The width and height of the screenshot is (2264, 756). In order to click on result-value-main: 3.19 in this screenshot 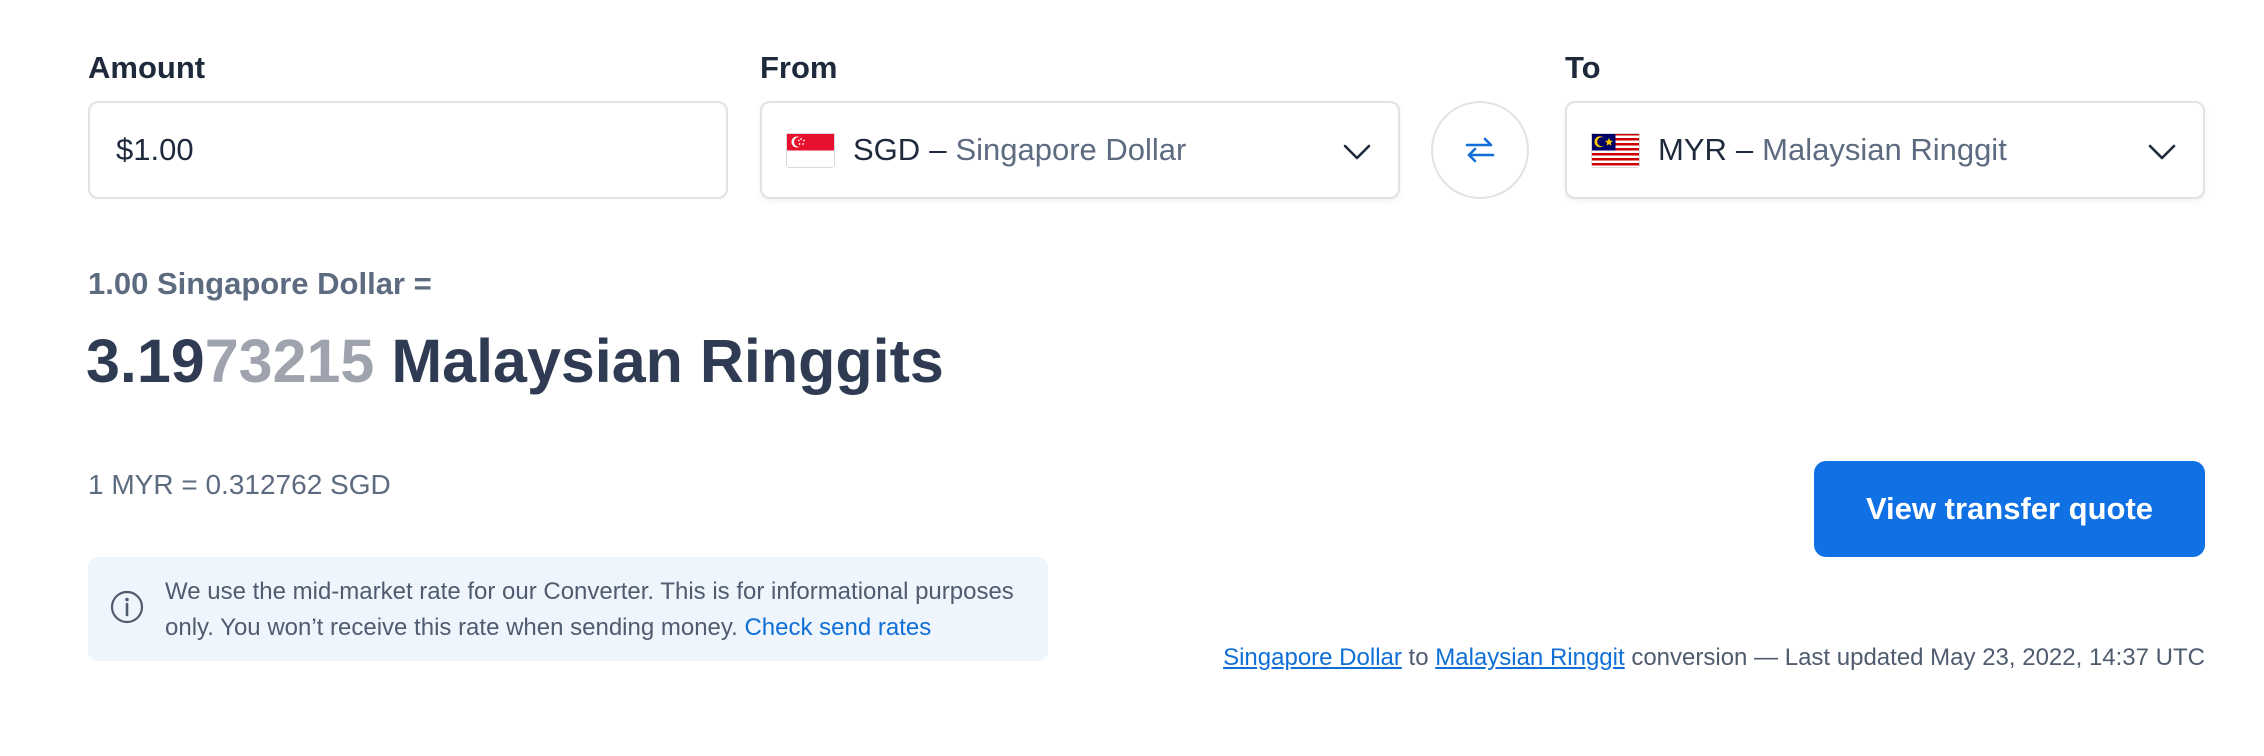, I will do `click(145, 361)`.